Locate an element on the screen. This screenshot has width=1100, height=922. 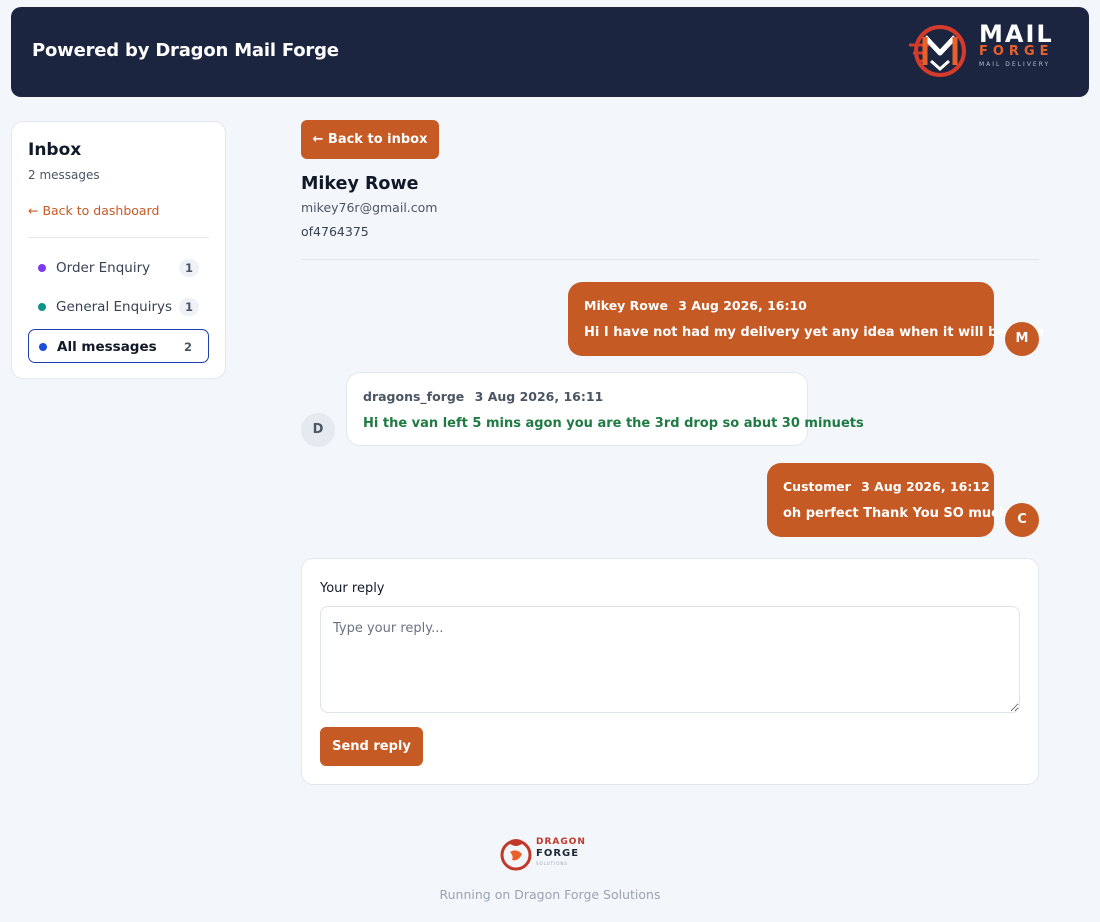
footer-logo-word-dragon: DRAGON is located at coordinates (561, 842).